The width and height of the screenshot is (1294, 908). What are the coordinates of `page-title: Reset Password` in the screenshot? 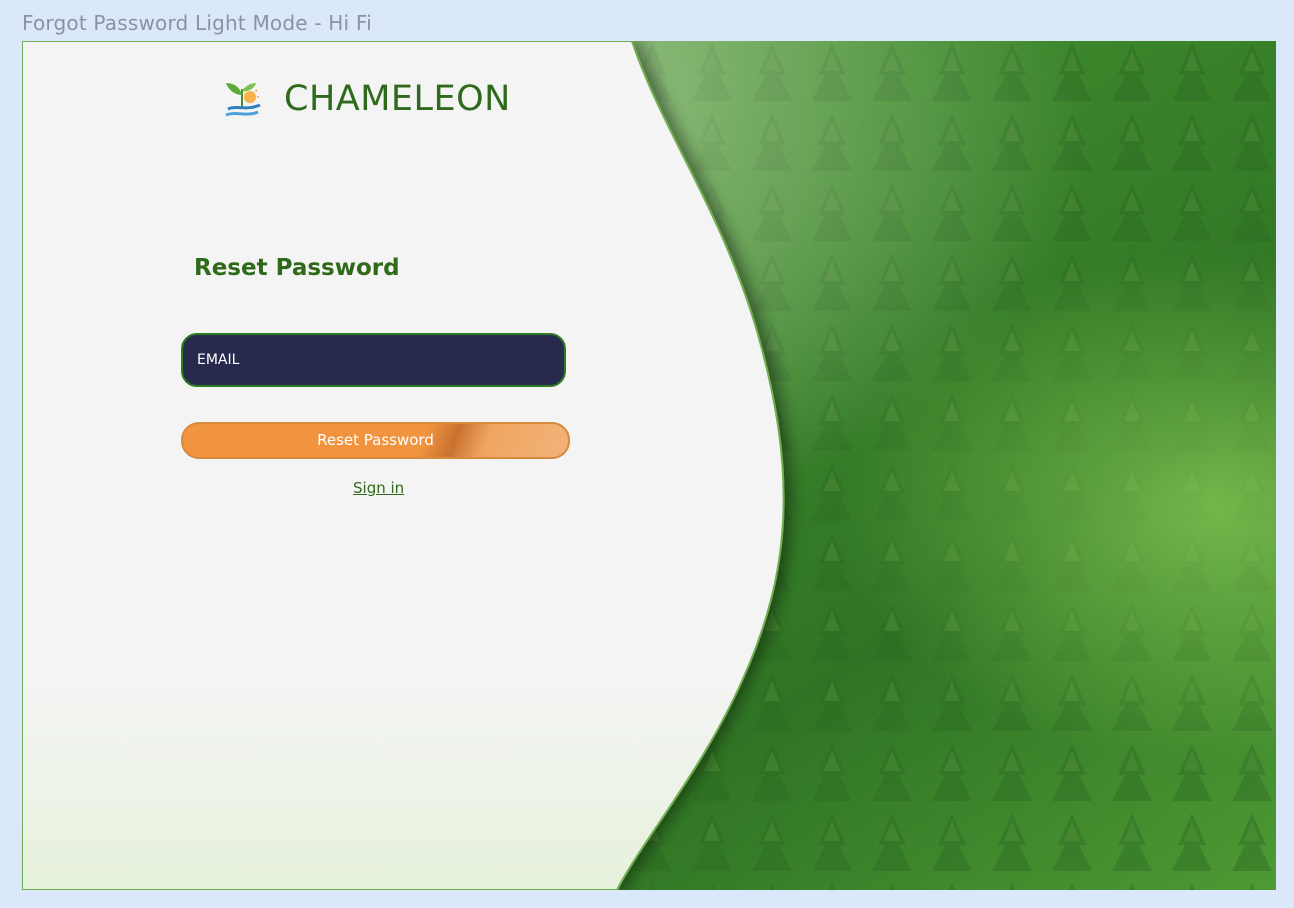 It's located at (297, 268).